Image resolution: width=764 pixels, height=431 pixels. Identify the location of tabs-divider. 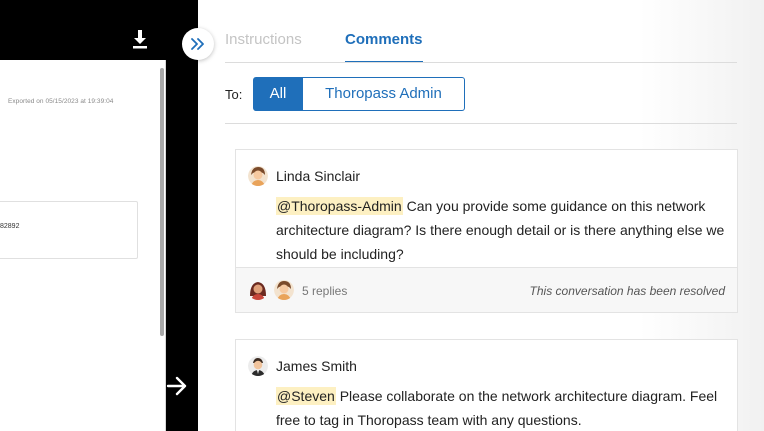
(481, 62).